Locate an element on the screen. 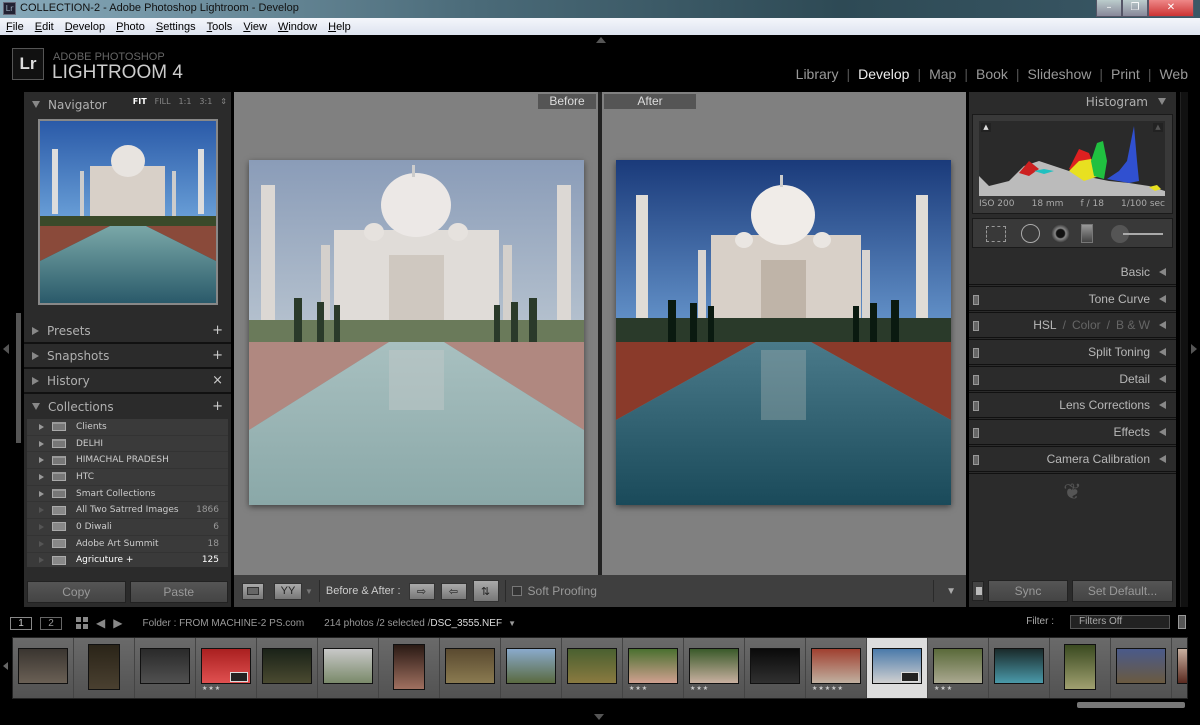  menu-edit: Edit is located at coordinates (44, 27).